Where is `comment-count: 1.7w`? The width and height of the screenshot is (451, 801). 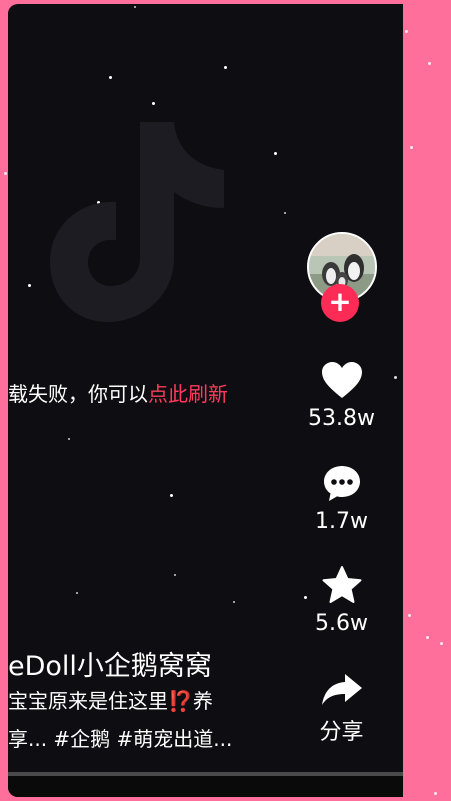
comment-count: 1.7w is located at coordinates (341, 521).